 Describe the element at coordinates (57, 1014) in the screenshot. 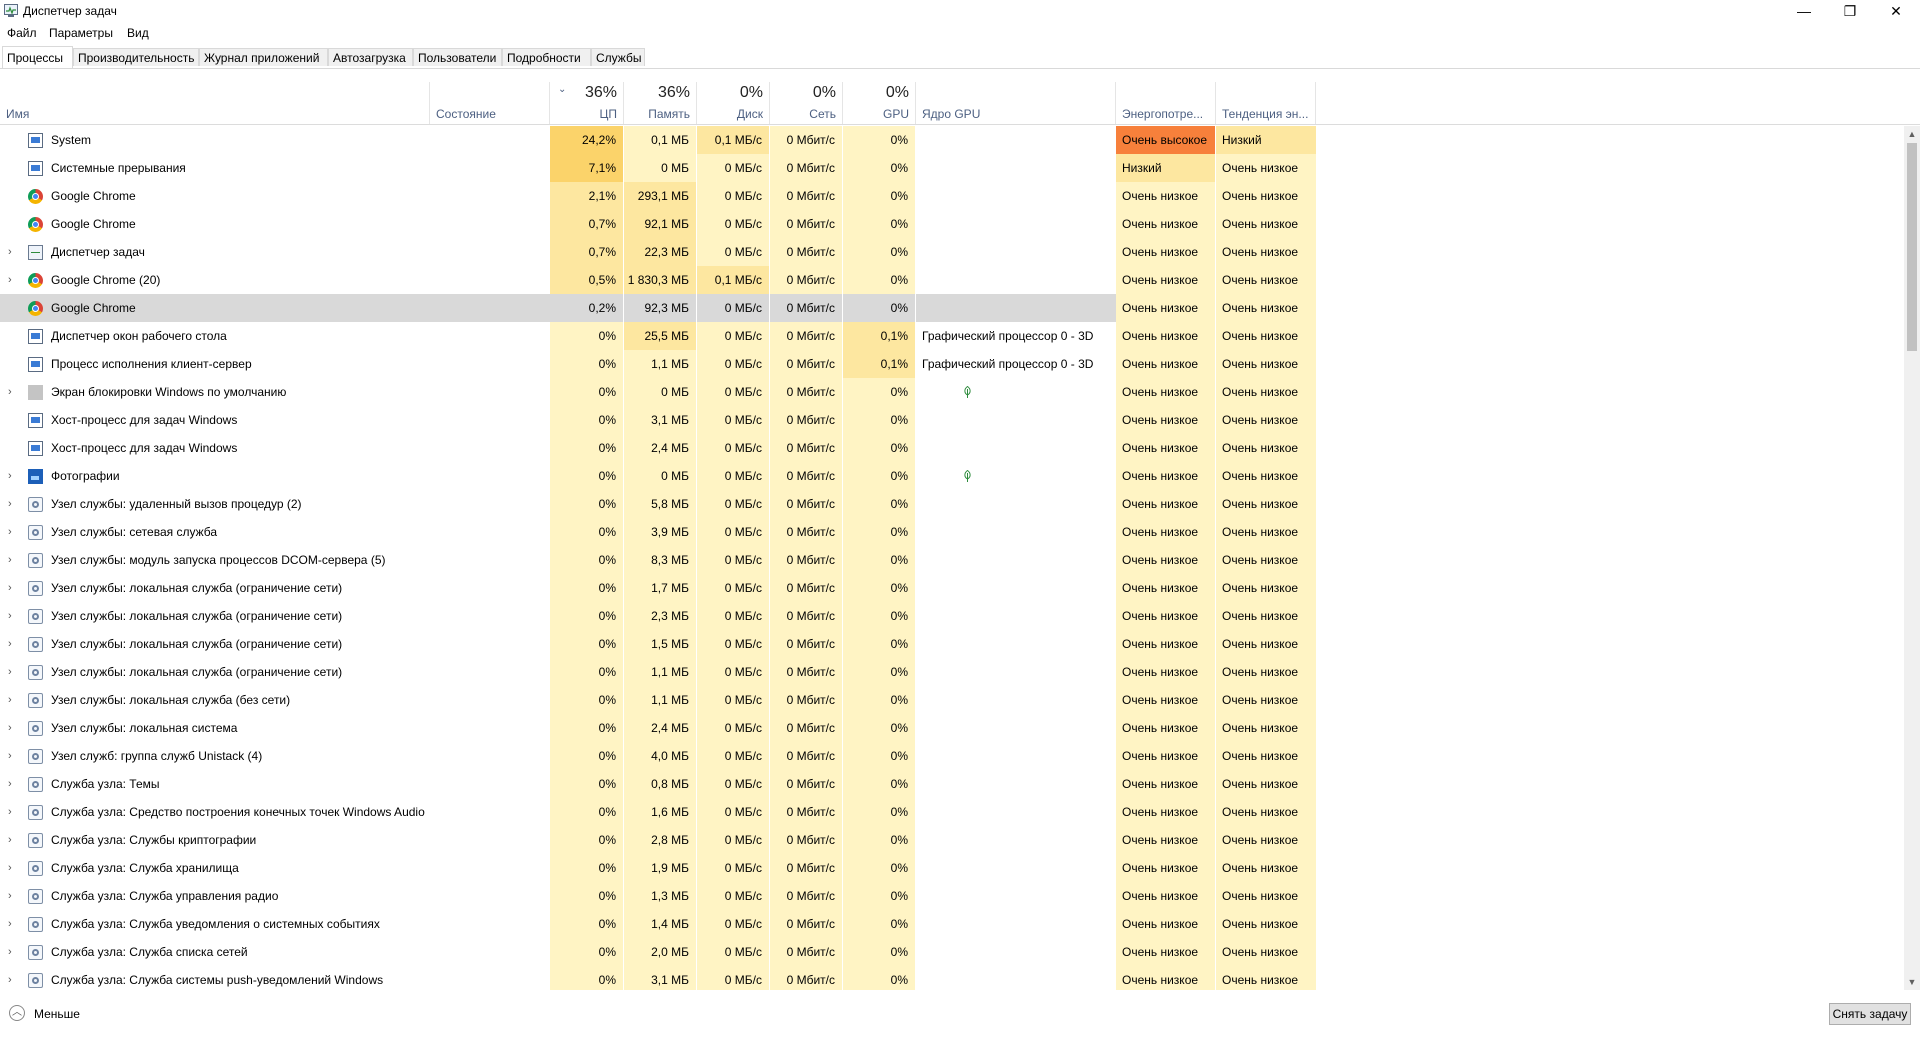

I see `fewer-details-link: Меньше` at that location.